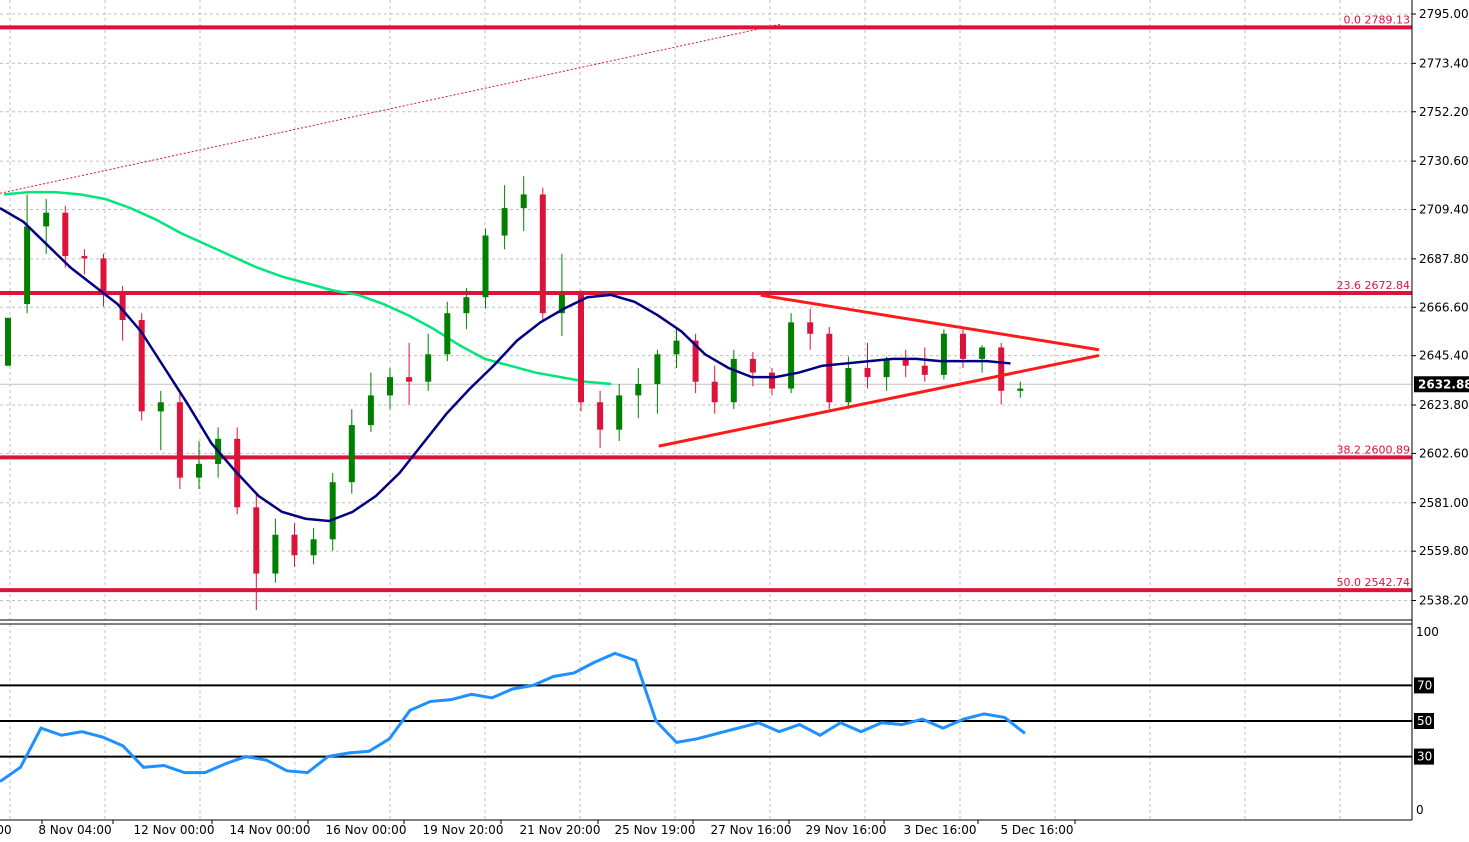 The width and height of the screenshot is (1469, 842). I want to click on fib-level-label: 38.2 2600.89, so click(1373, 449).